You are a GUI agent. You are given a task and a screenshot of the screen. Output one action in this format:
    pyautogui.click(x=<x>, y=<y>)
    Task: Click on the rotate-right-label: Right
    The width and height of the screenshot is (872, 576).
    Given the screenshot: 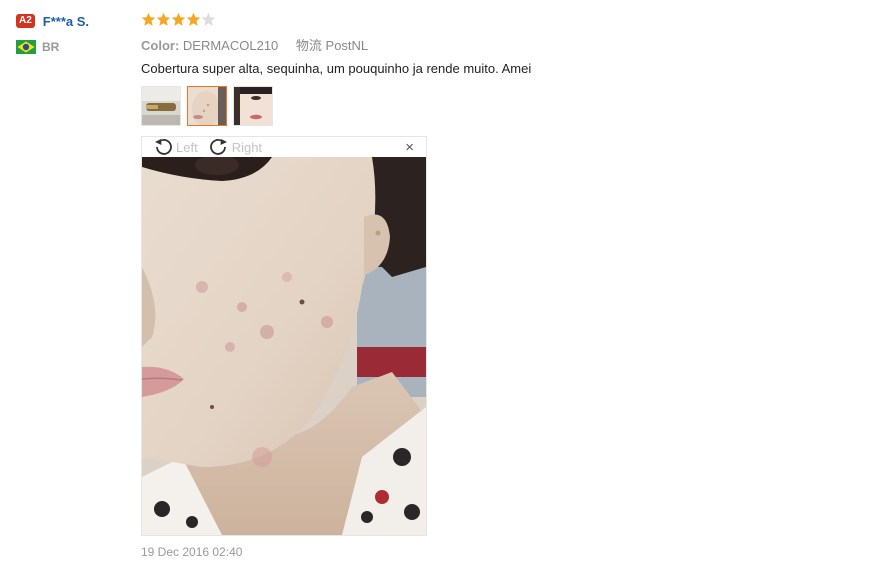 What is the action you would take?
    pyautogui.click(x=247, y=147)
    